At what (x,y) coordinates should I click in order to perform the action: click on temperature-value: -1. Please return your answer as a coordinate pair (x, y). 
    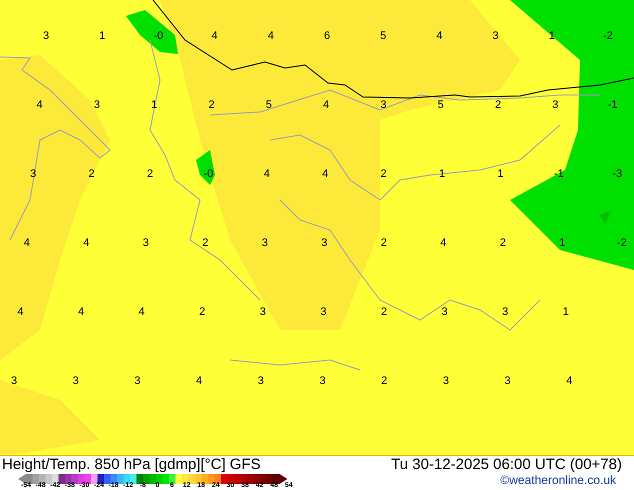
    Looking at the image, I should click on (613, 105).